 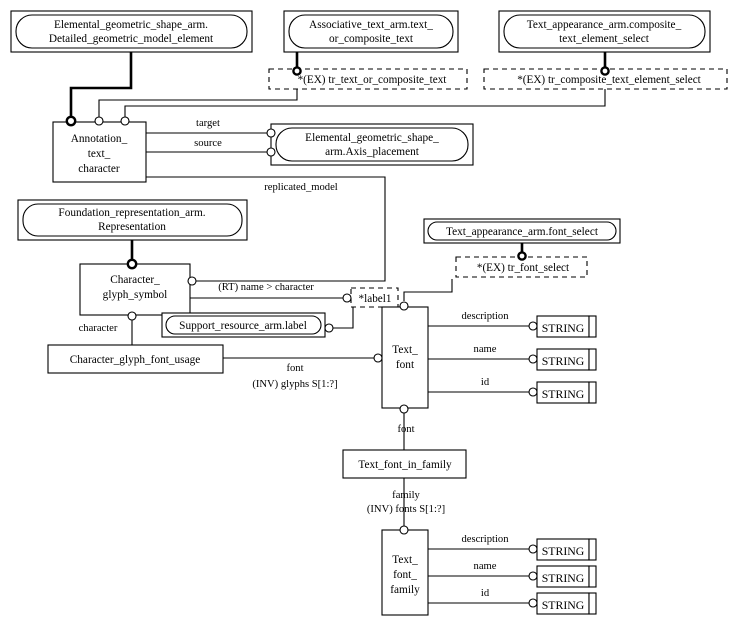 I want to click on string-textfontfamily-name: STRING, so click(x=566, y=576).